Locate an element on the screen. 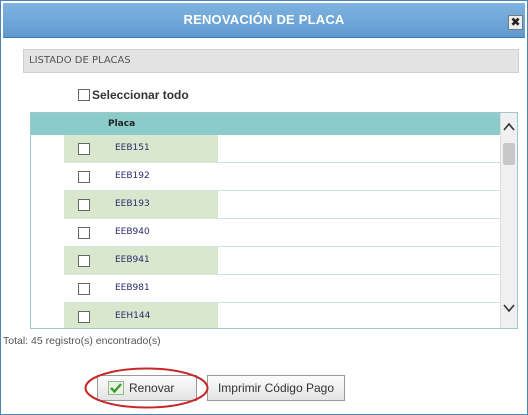  table-row: EEH144 is located at coordinates (266, 315).